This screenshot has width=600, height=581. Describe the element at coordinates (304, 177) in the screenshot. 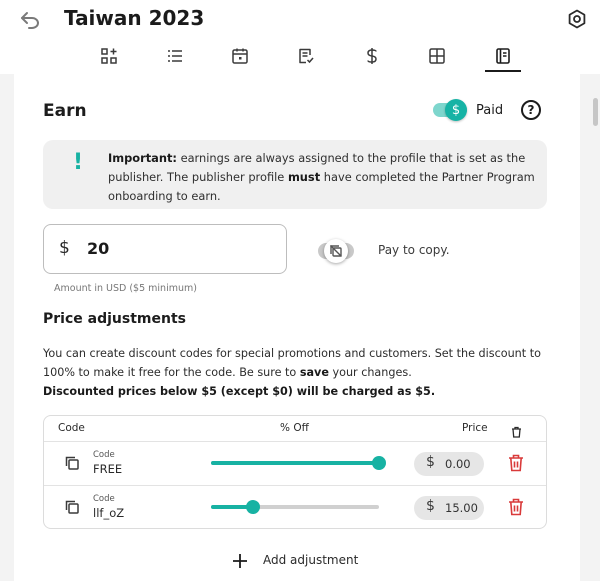

I see `info-must: must` at that location.